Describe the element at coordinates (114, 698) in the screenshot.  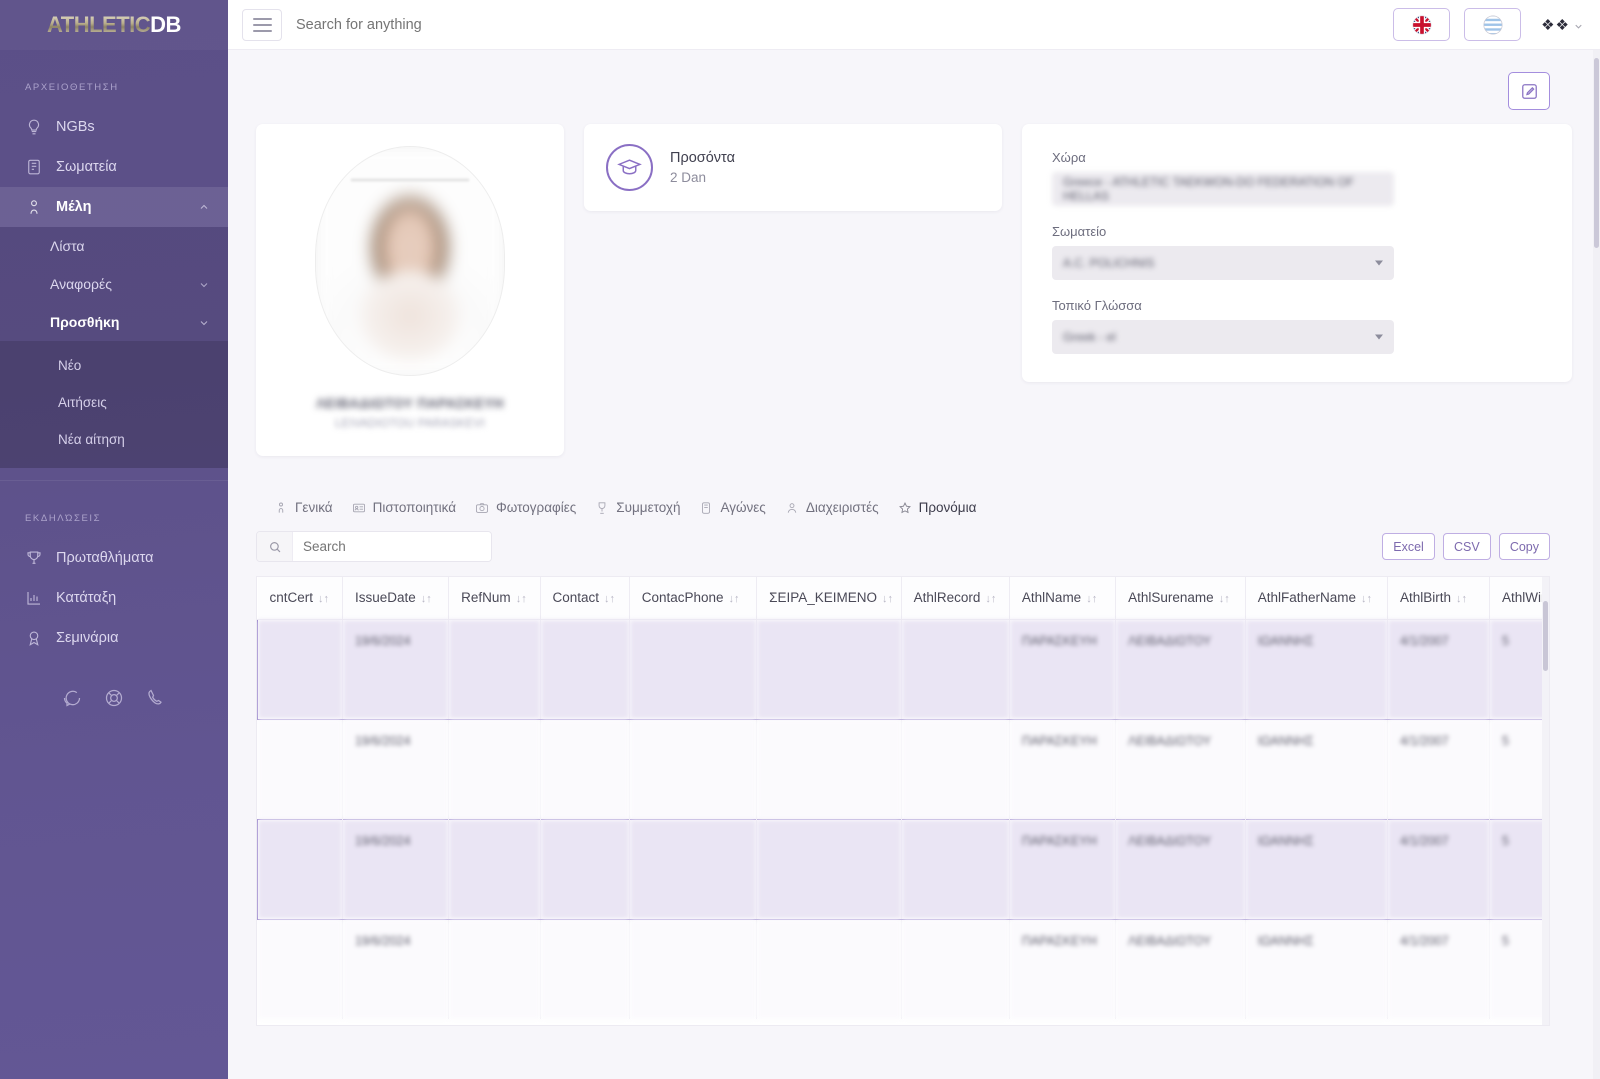
I see `lifebuoy-icon` at that location.